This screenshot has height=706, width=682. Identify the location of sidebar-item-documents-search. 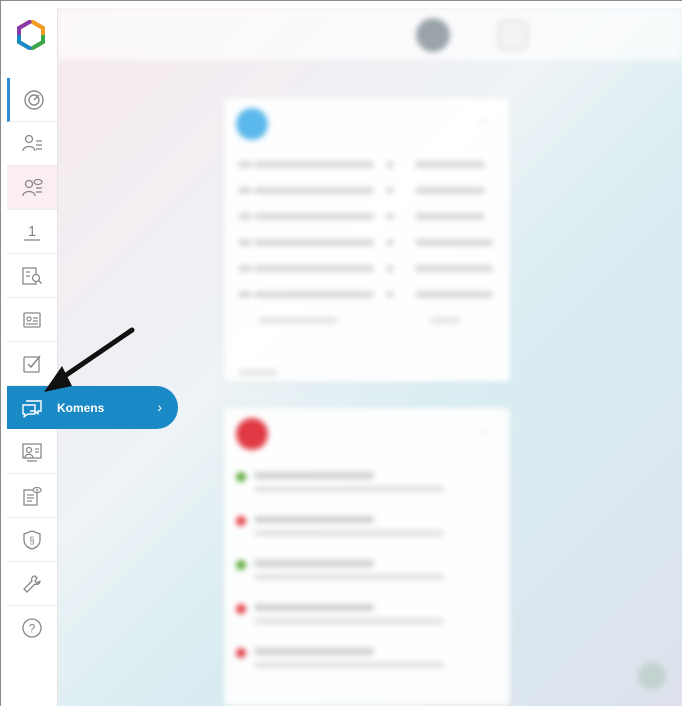
(32, 276).